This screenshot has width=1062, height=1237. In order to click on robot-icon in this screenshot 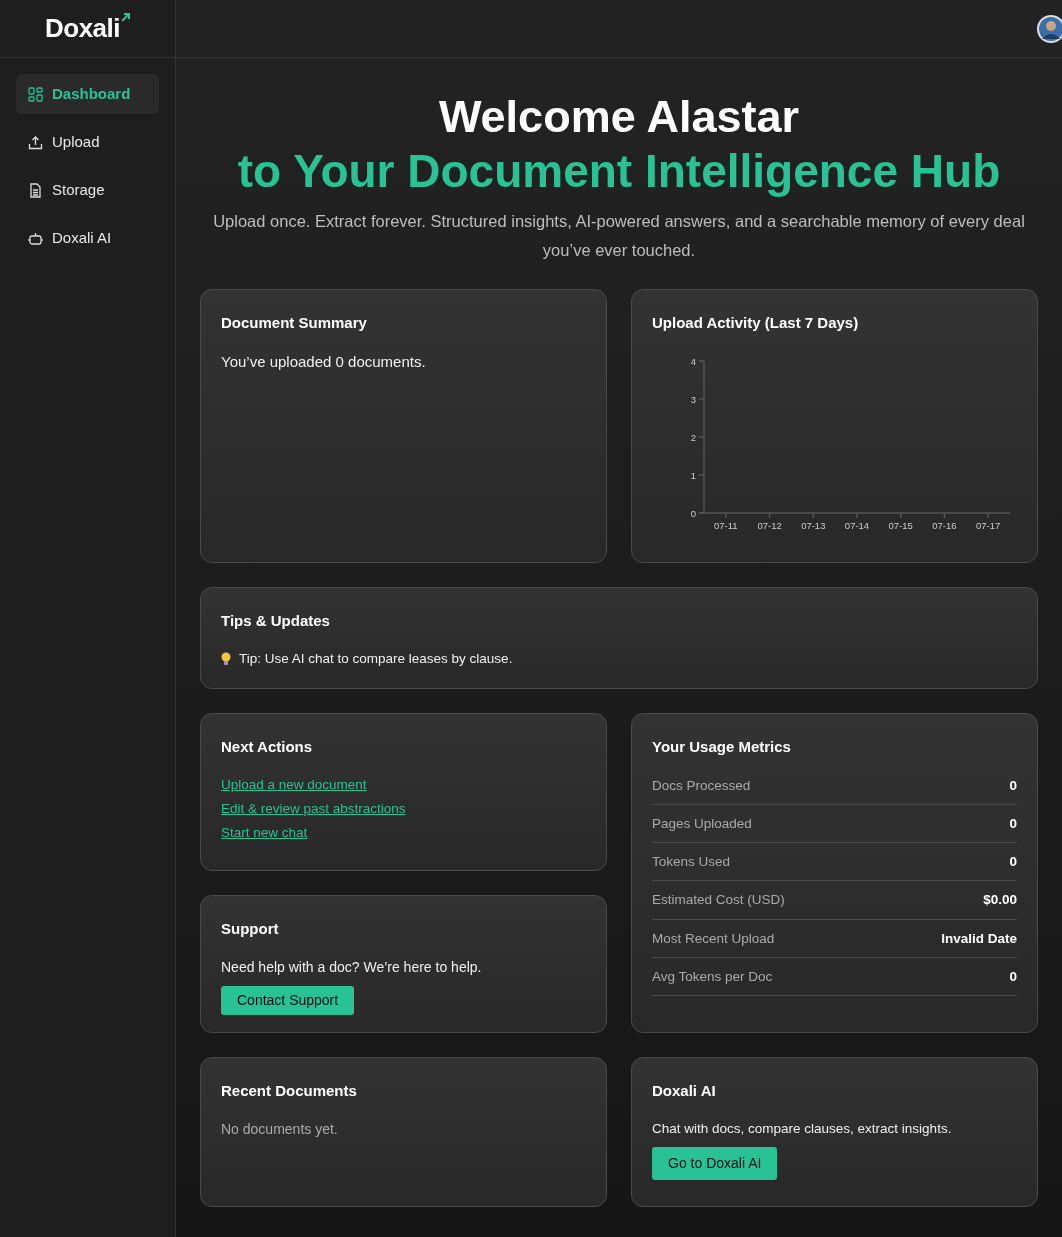, I will do `click(35, 238)`.